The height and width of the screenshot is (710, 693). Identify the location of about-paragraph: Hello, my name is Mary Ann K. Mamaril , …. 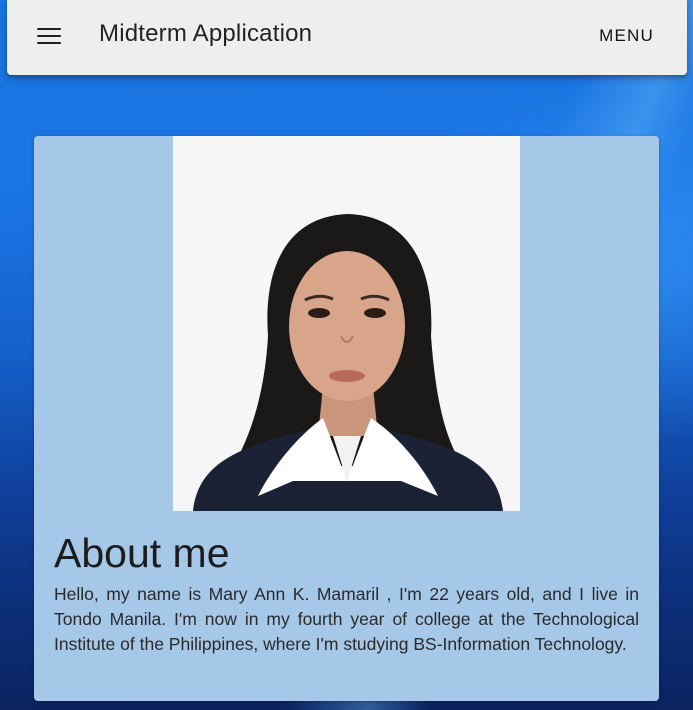
(346, 619).